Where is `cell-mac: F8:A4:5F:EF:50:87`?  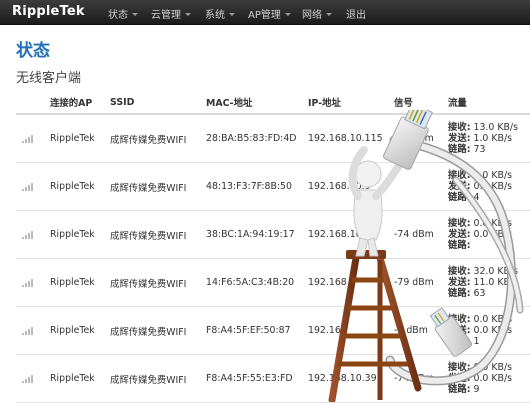
cell-mac: F8:A4:5F:EF:50:87 is located at coordinates (257, 330).